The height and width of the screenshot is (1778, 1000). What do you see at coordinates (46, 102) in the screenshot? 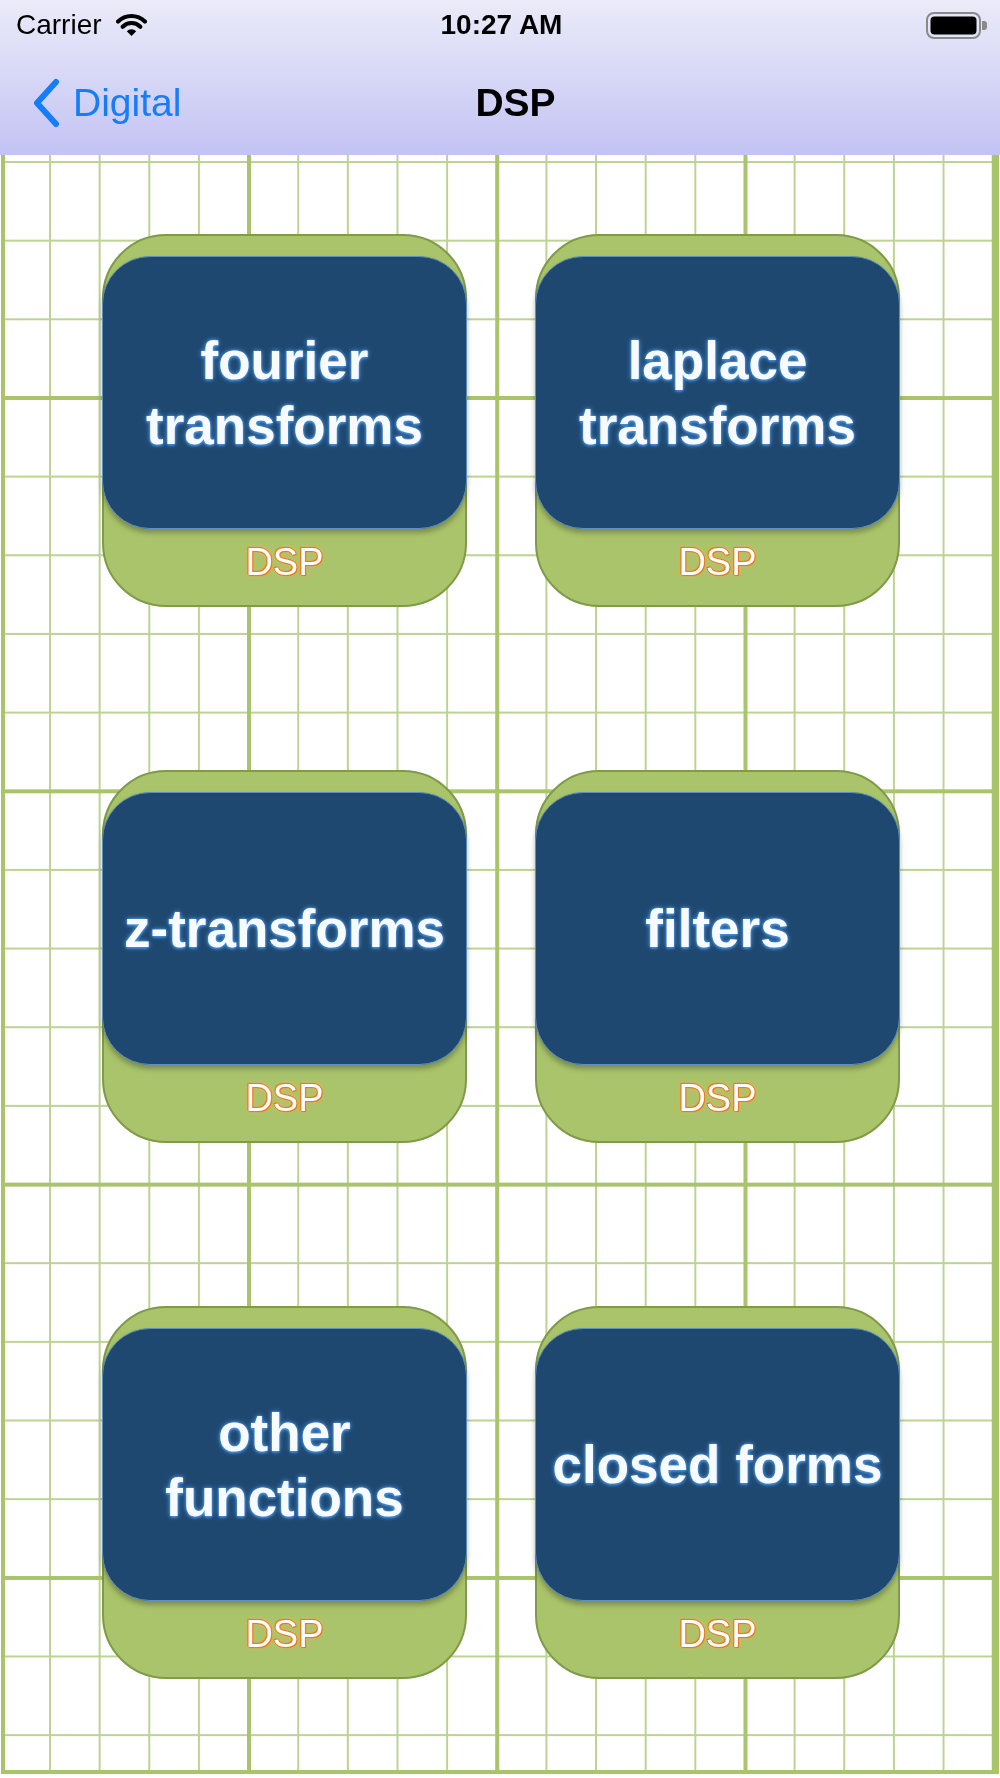
I see `chevron-left-icon` at bounding box center [46, 102].